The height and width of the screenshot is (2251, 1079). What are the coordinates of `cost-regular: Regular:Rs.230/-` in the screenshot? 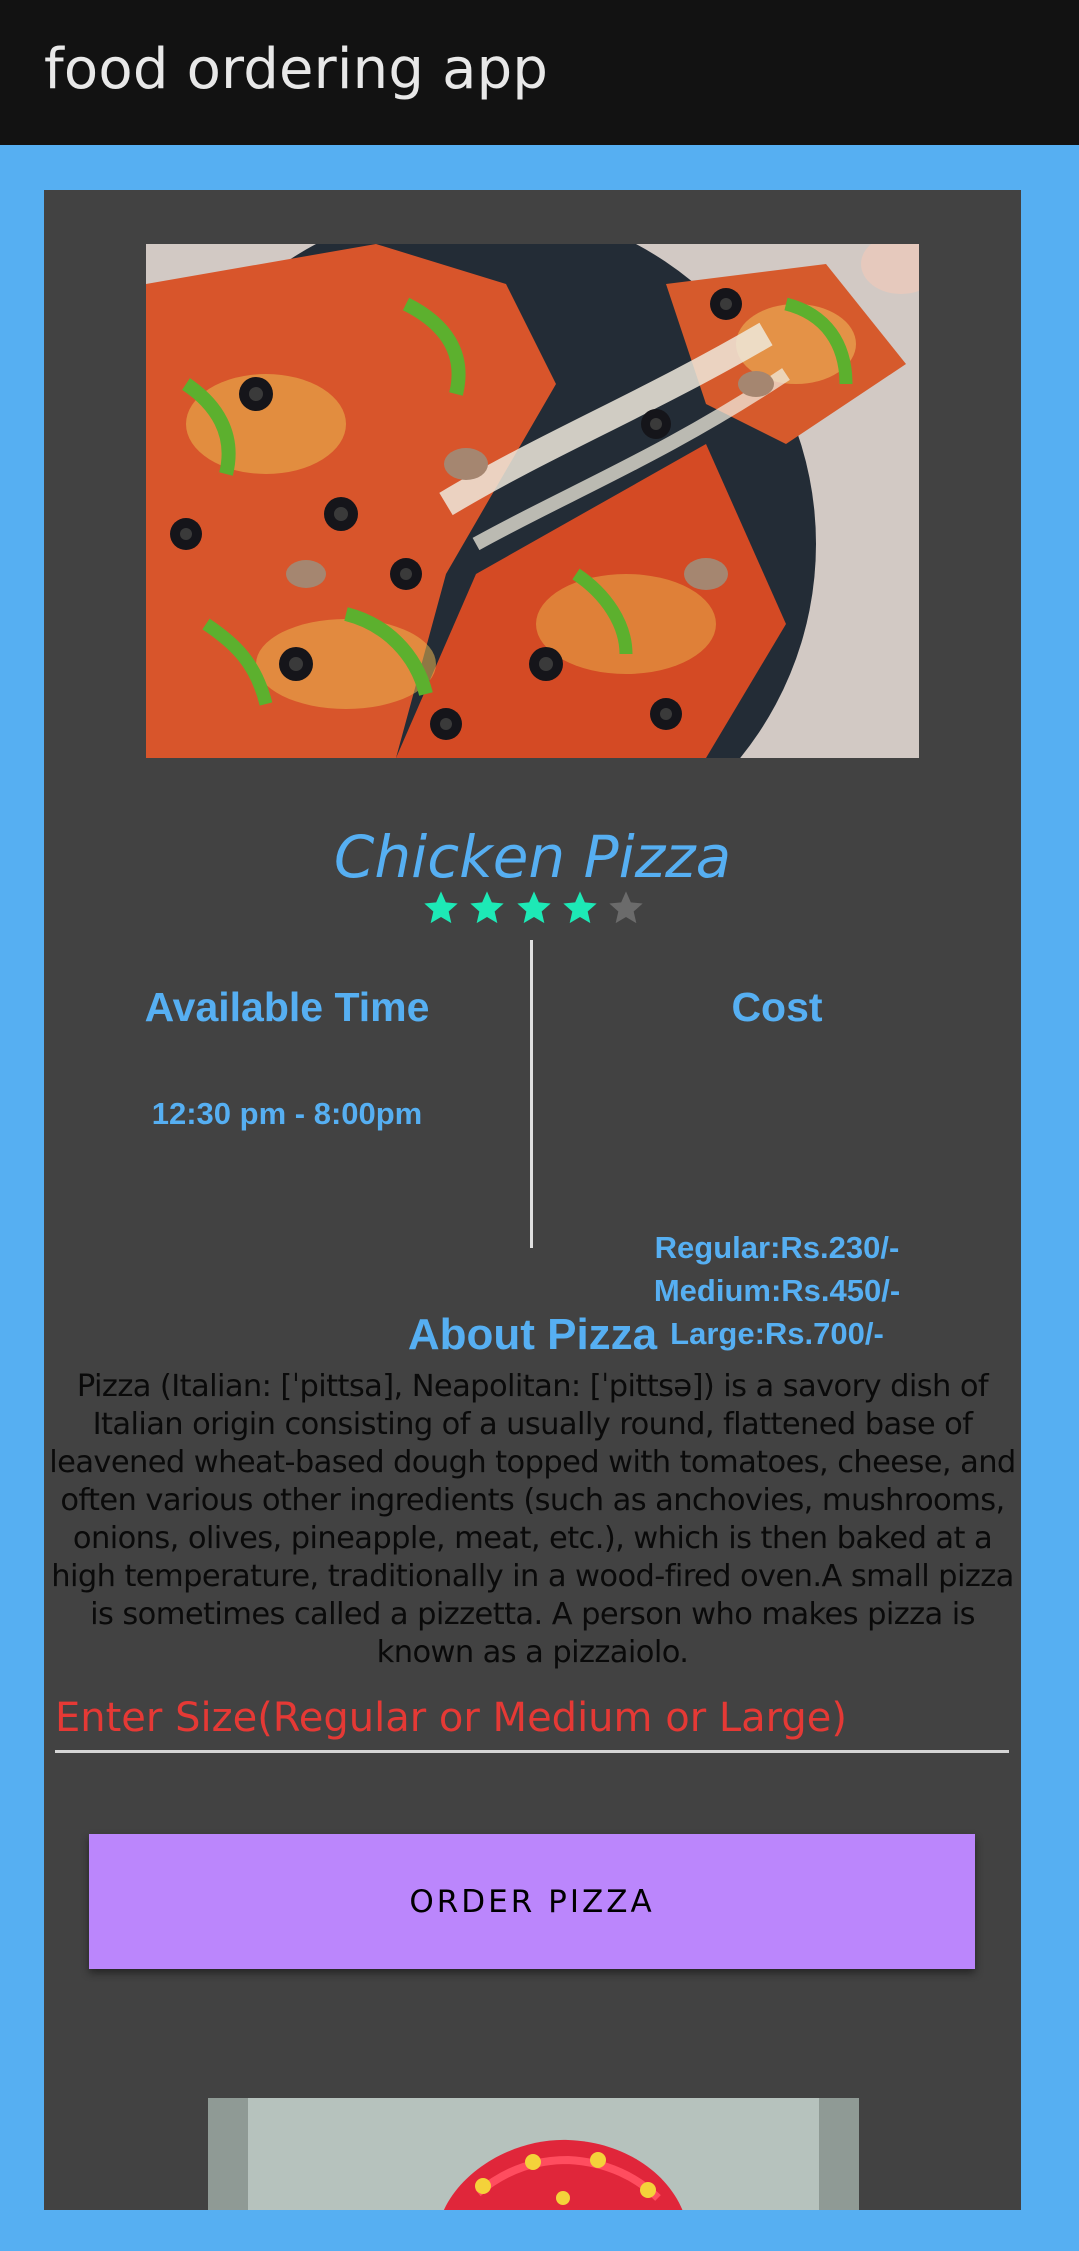 It's located at (777, 1247).